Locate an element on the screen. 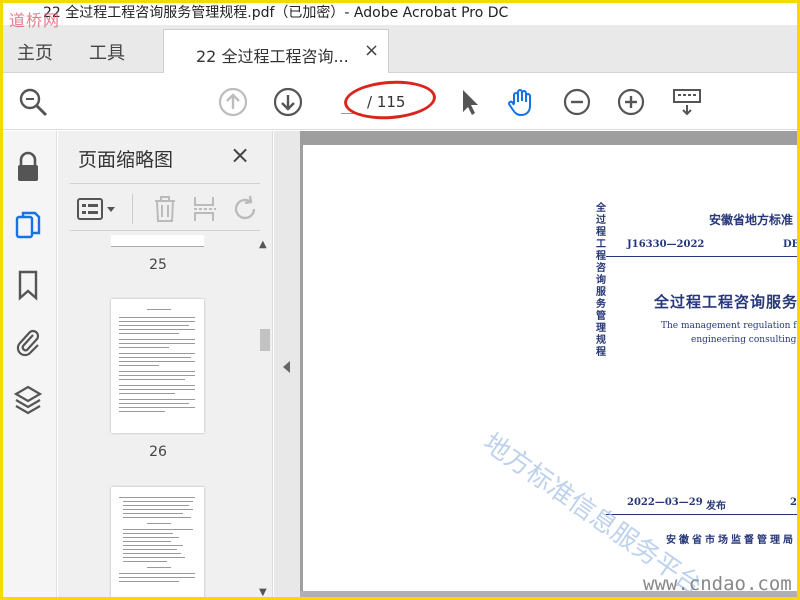  scroll-up-icon: ▲ is located at coordinates (263, 244).